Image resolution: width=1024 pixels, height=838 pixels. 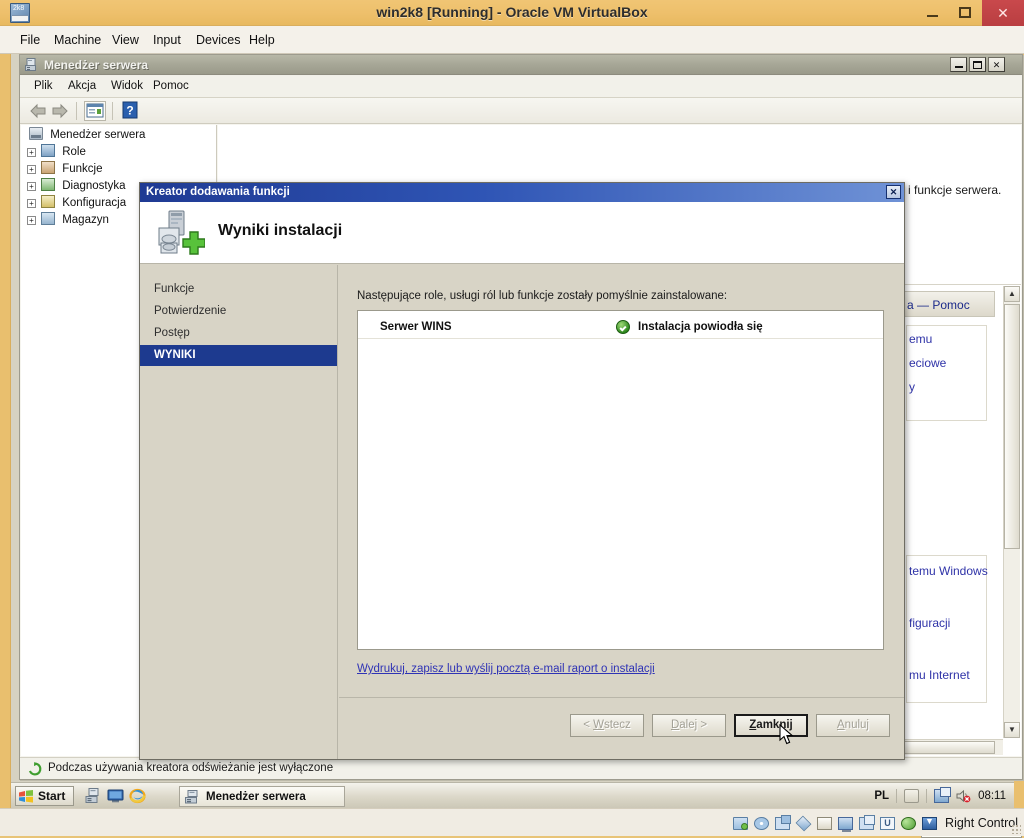 I want to click on refresh-disabled-icon, so click(x=35, y=769).